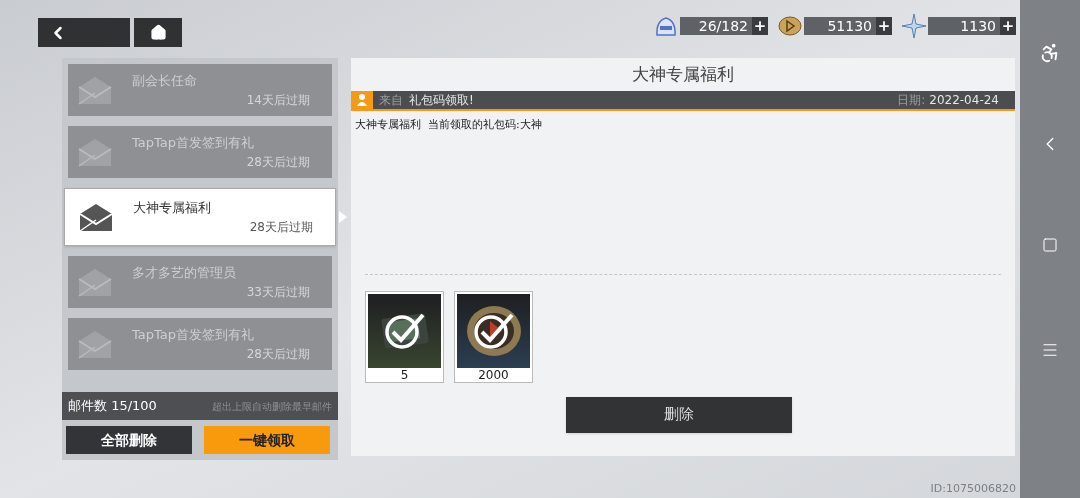 Image resolution: width=1080 pixels, height=498 pixels. What do you see at coordinates (165, 81) in the screenshot?
I see `mail-title: 副会长任命` at bounding box center [165, 81].